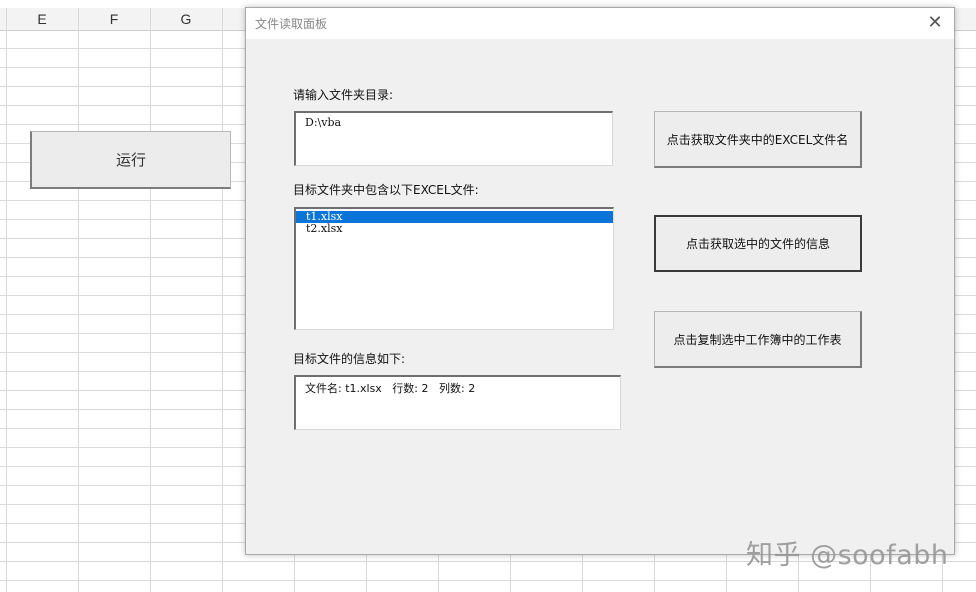 The image size is (976, 592). Describe the element at coordinates (454, 229) in the screenshot. I see `list-item: t2.xlsx` at that location.